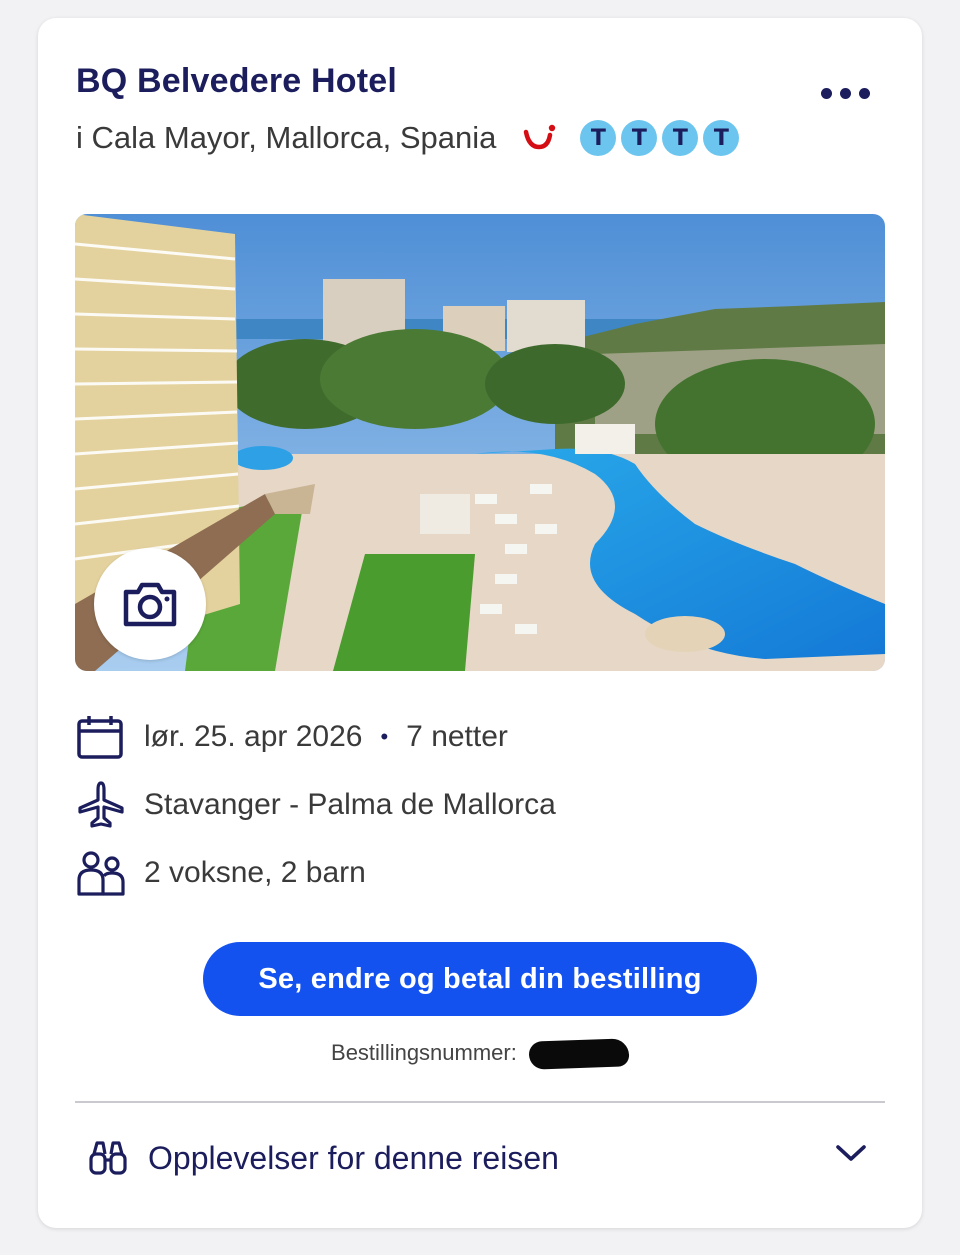 The image size is (960, 1255). What do you see at coordinates (100, 737) in the screenshot?
I see `calendar-icon` at bounding box center [100, 737].